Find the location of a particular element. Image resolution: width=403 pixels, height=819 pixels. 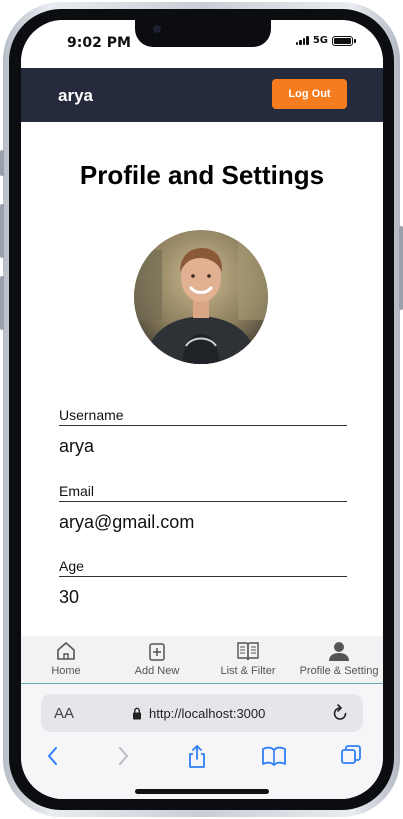

home-icon is located at coordinates (66, 651).